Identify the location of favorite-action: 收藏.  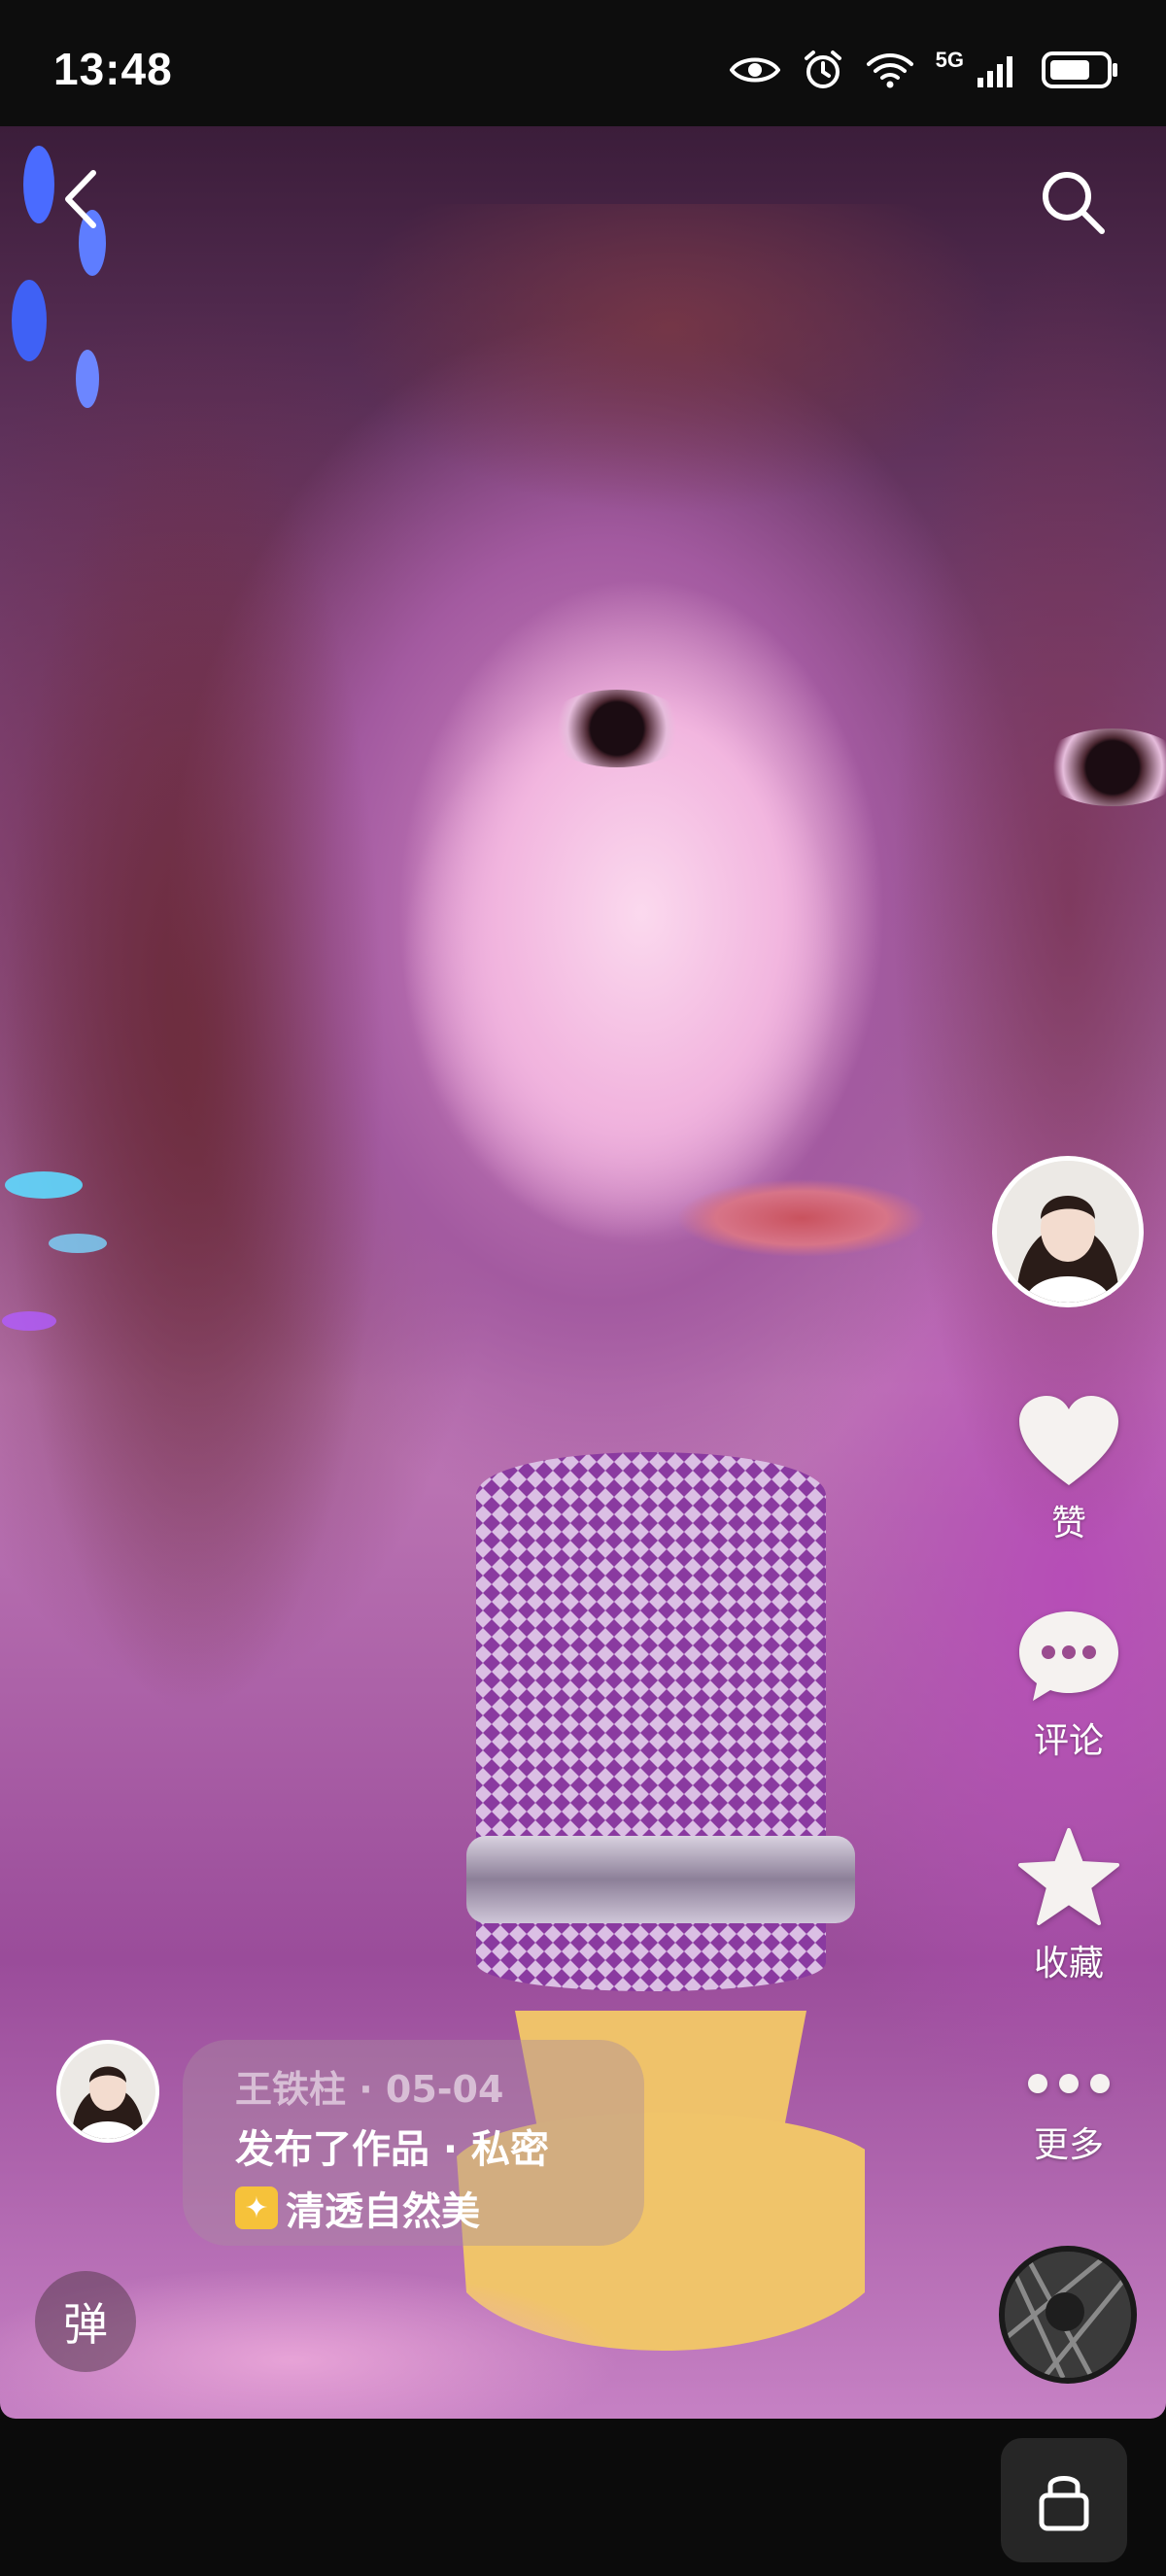
(1069, 1905).